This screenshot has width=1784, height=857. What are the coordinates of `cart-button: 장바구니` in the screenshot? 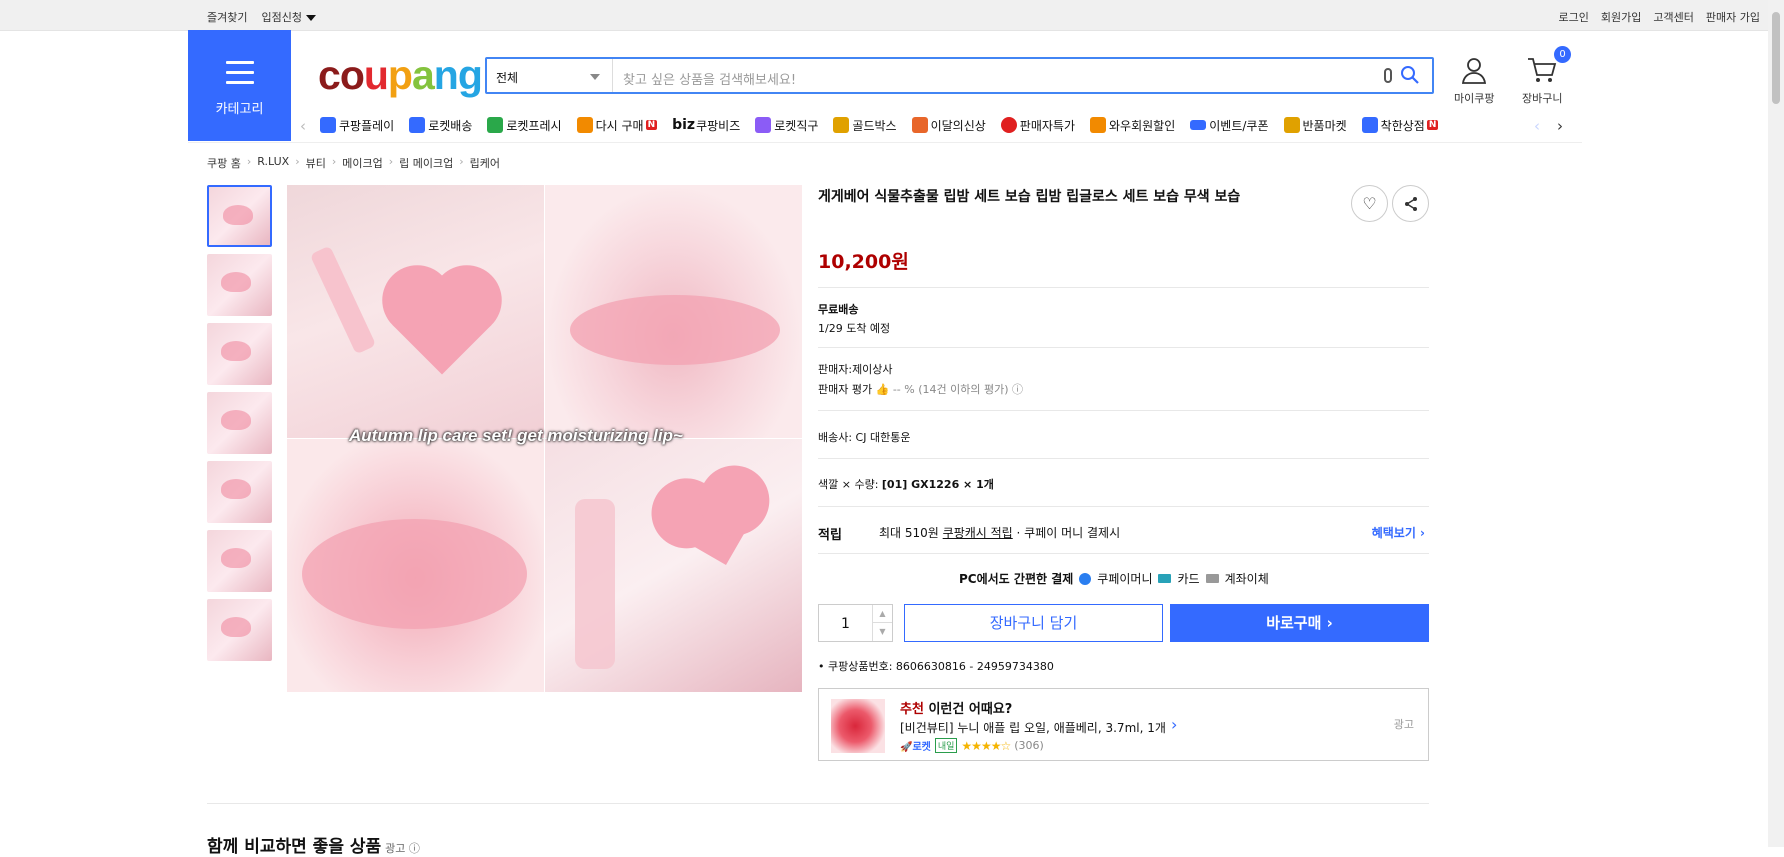 It's located at (1542, 80).